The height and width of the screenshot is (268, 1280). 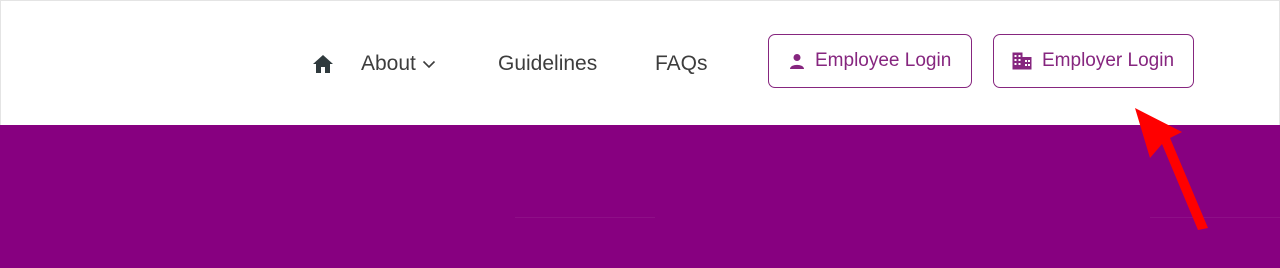 I want to click on nav-about-label: About, so click(x=388, y=63).